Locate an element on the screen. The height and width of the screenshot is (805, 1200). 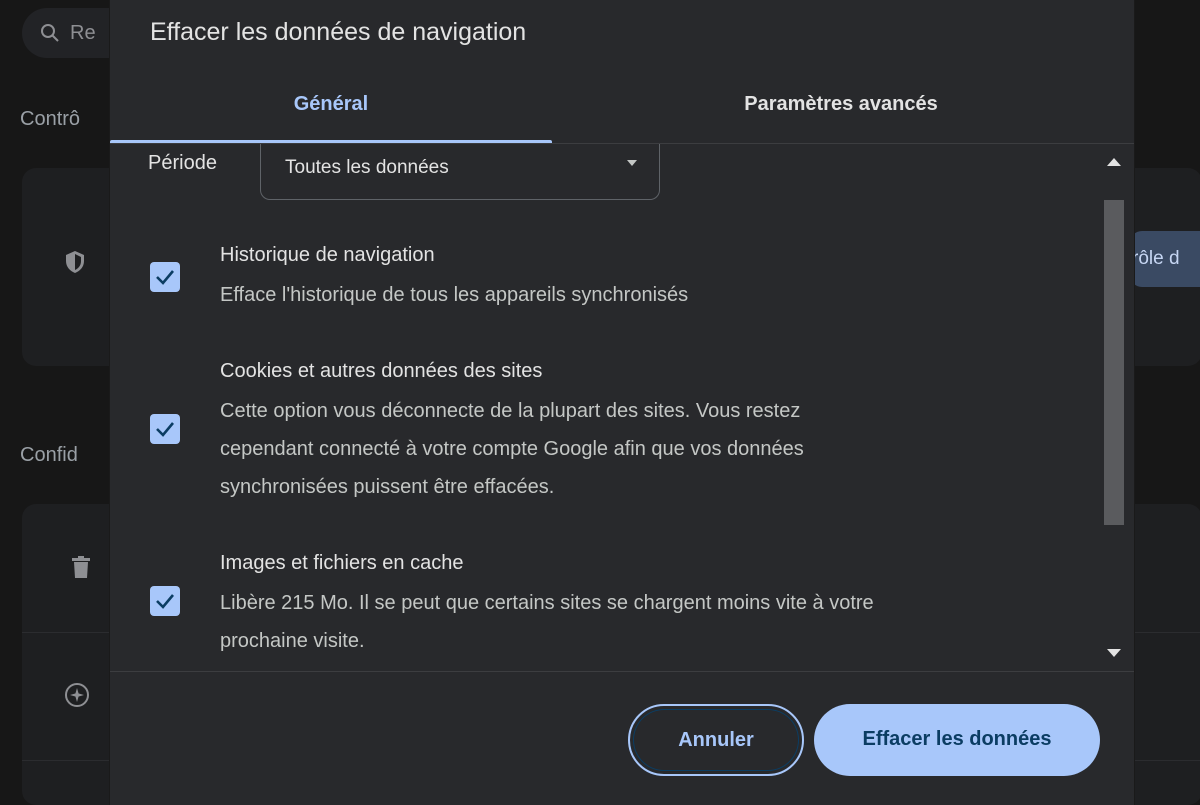
scrollbar-thumb is located at coordinates (1114, 362).